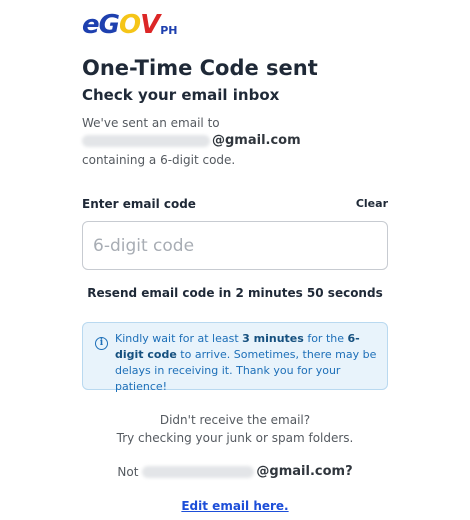 The width and height of the screenshot is (470, 520). Describe the element at coordinates (91, 25) in the screenshot. I see `logo-letter-e: e` at that location.